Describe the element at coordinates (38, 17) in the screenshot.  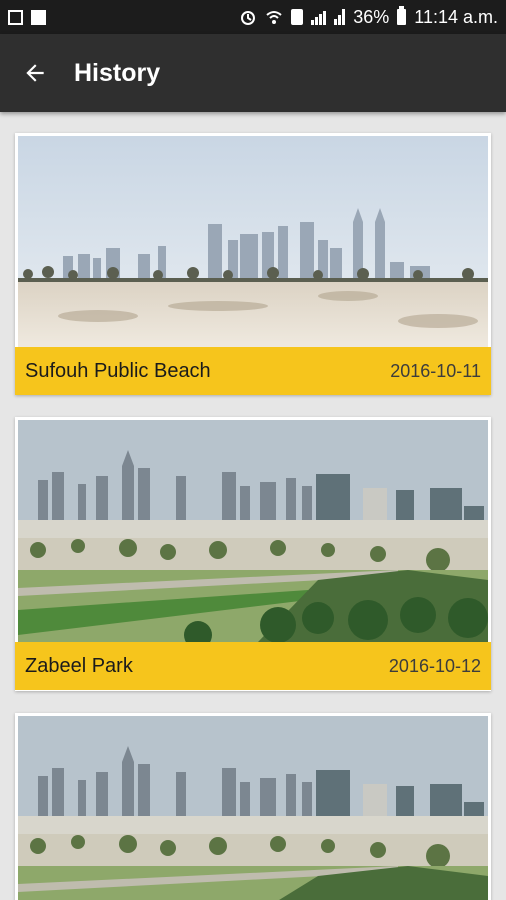
I see `app-notification-icon` at that location.